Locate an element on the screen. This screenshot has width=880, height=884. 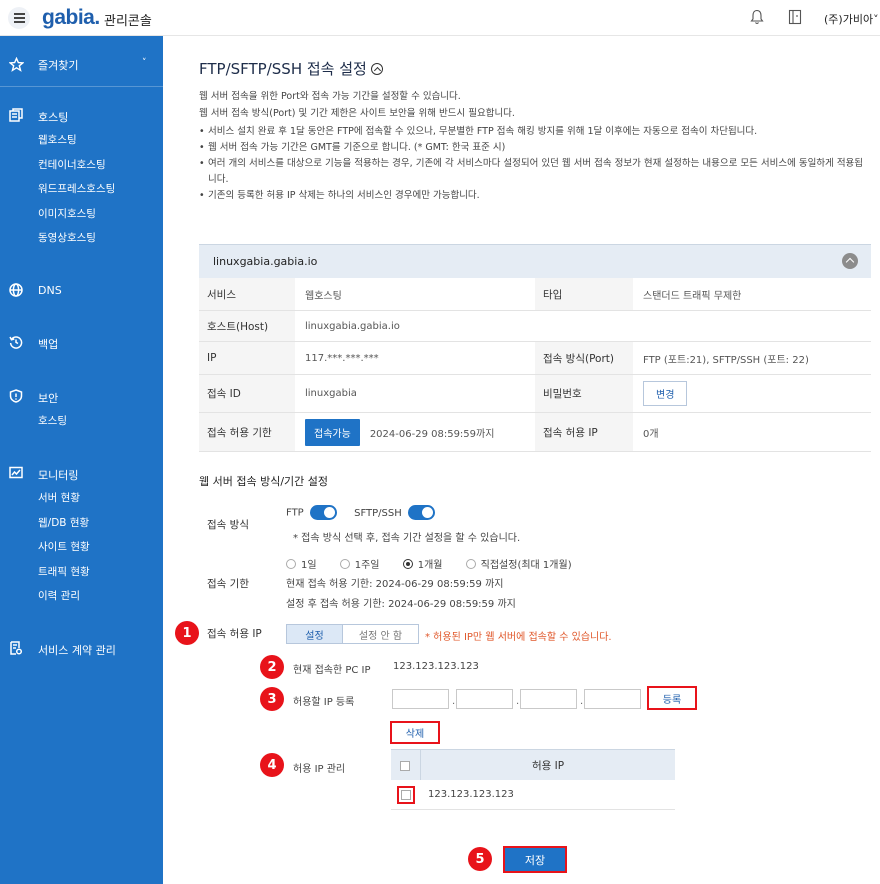
sftp-toggle is located at coordinates (421, 512).